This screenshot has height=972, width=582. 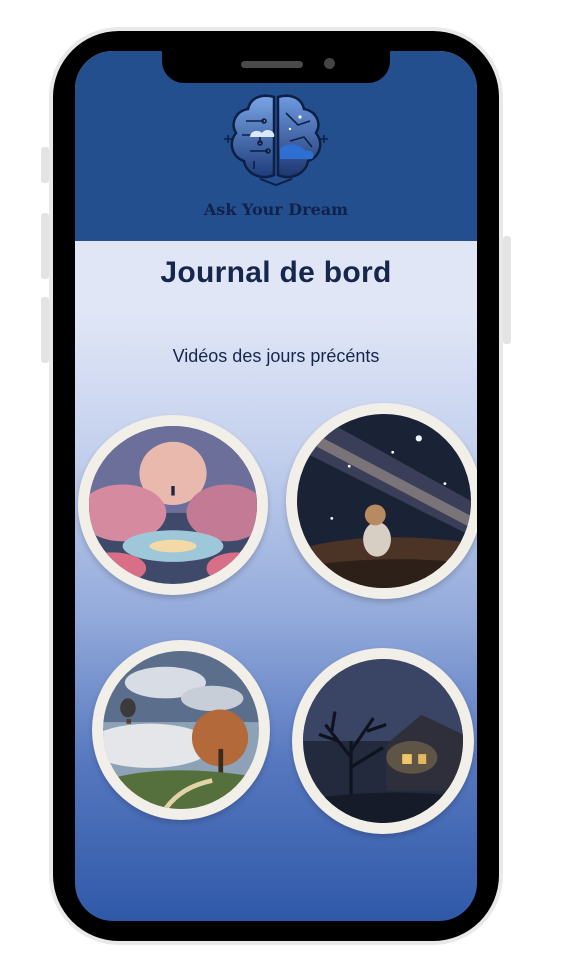 I want to click on mute-switch, so click(x=45, y=165).